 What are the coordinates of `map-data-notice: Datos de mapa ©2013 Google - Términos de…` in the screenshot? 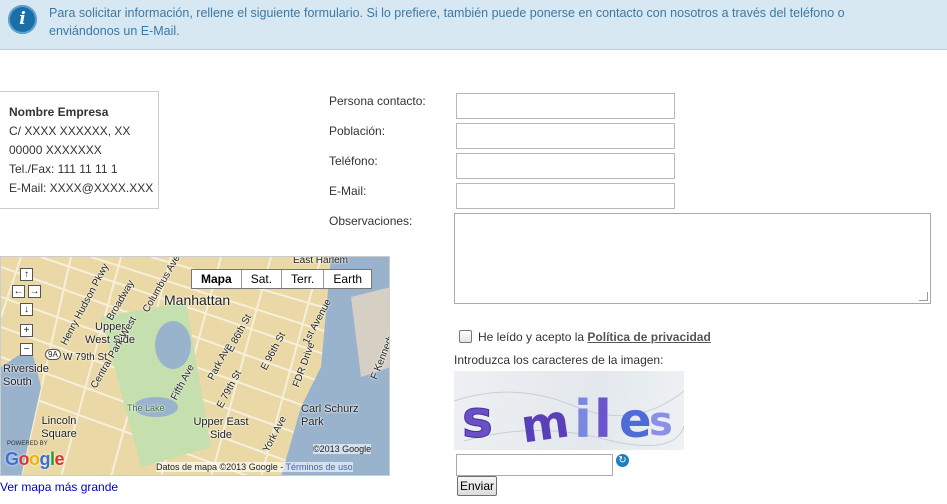 It's located at (254, 467).